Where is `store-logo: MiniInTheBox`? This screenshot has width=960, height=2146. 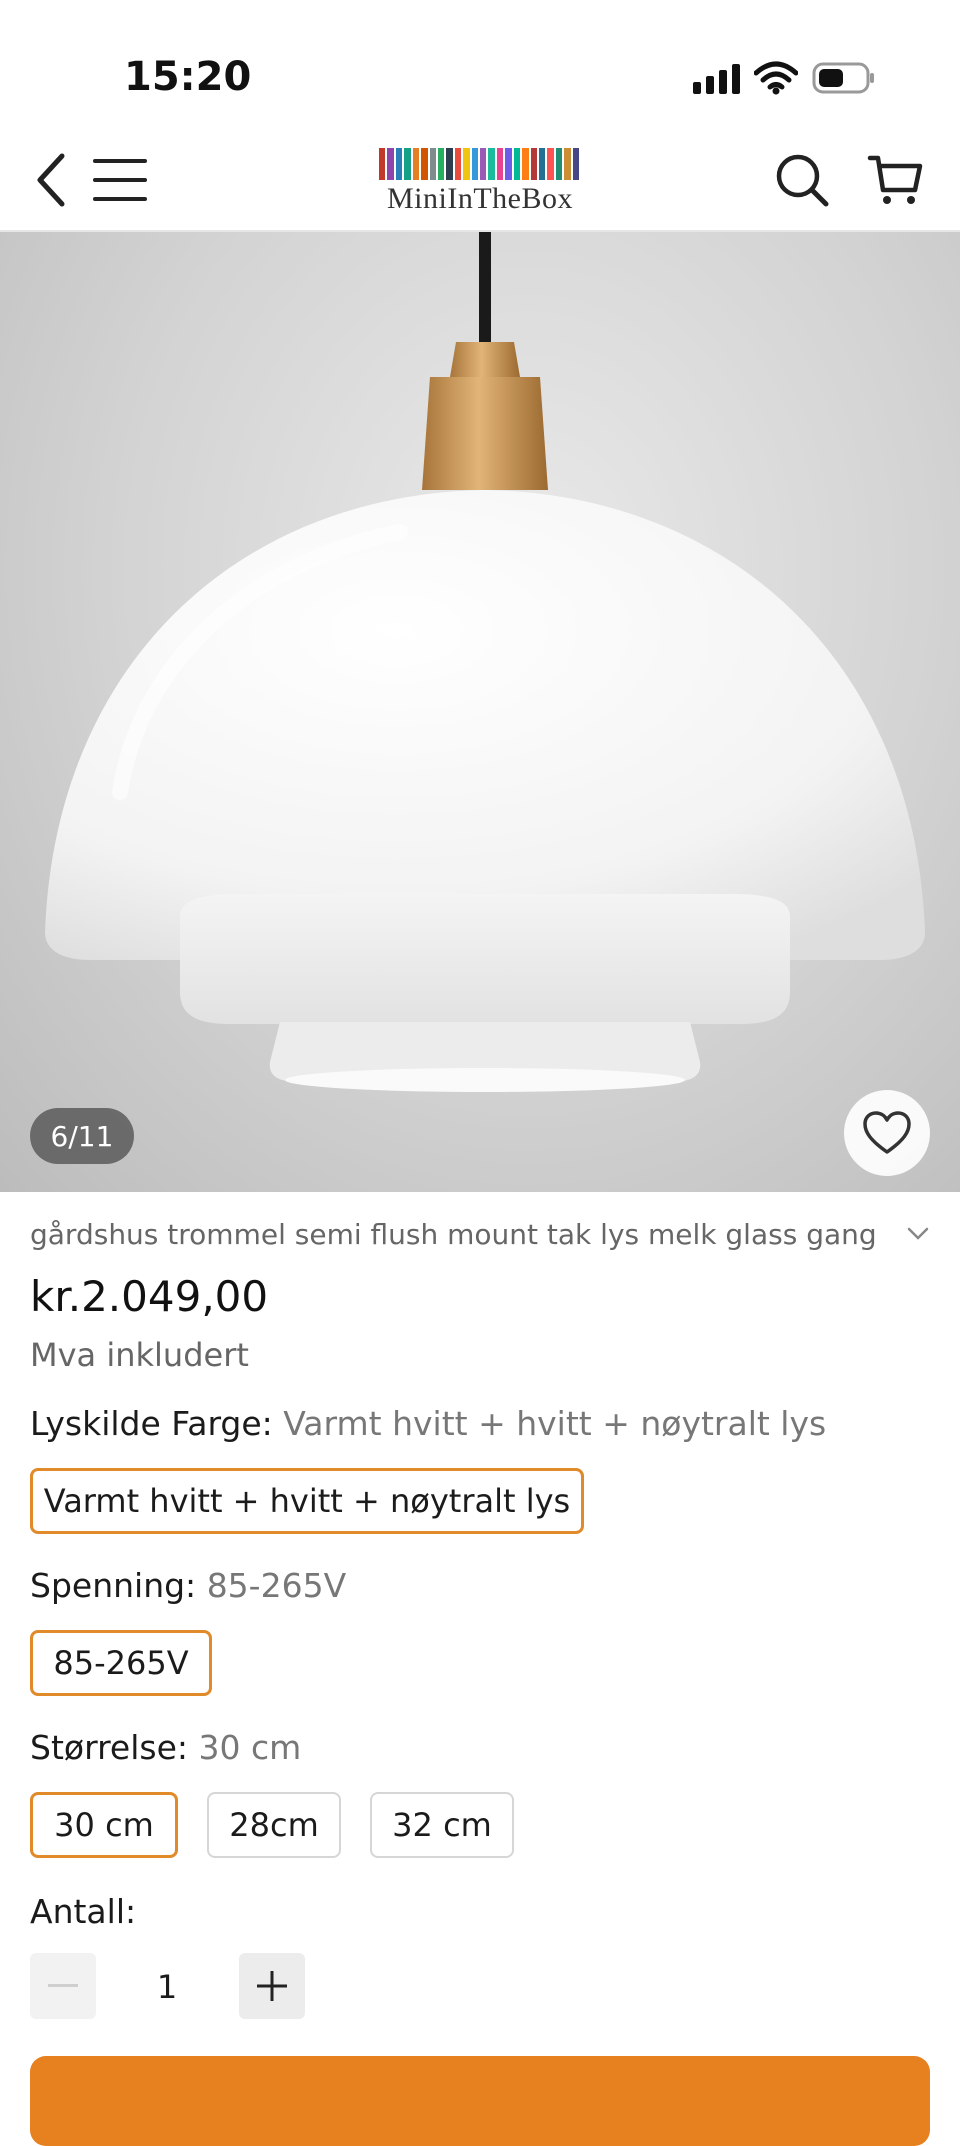
store-logo: MiniInTheBox is located at coordinates (480, 182).